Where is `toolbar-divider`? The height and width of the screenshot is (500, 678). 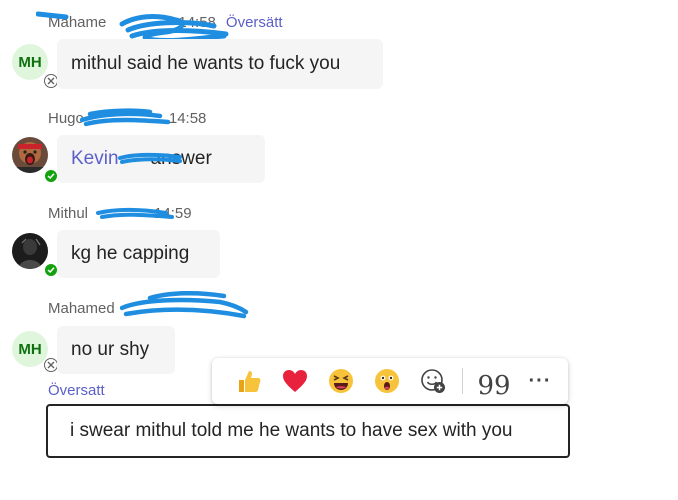 toolbar-divider is located at coordinates (462, 381).